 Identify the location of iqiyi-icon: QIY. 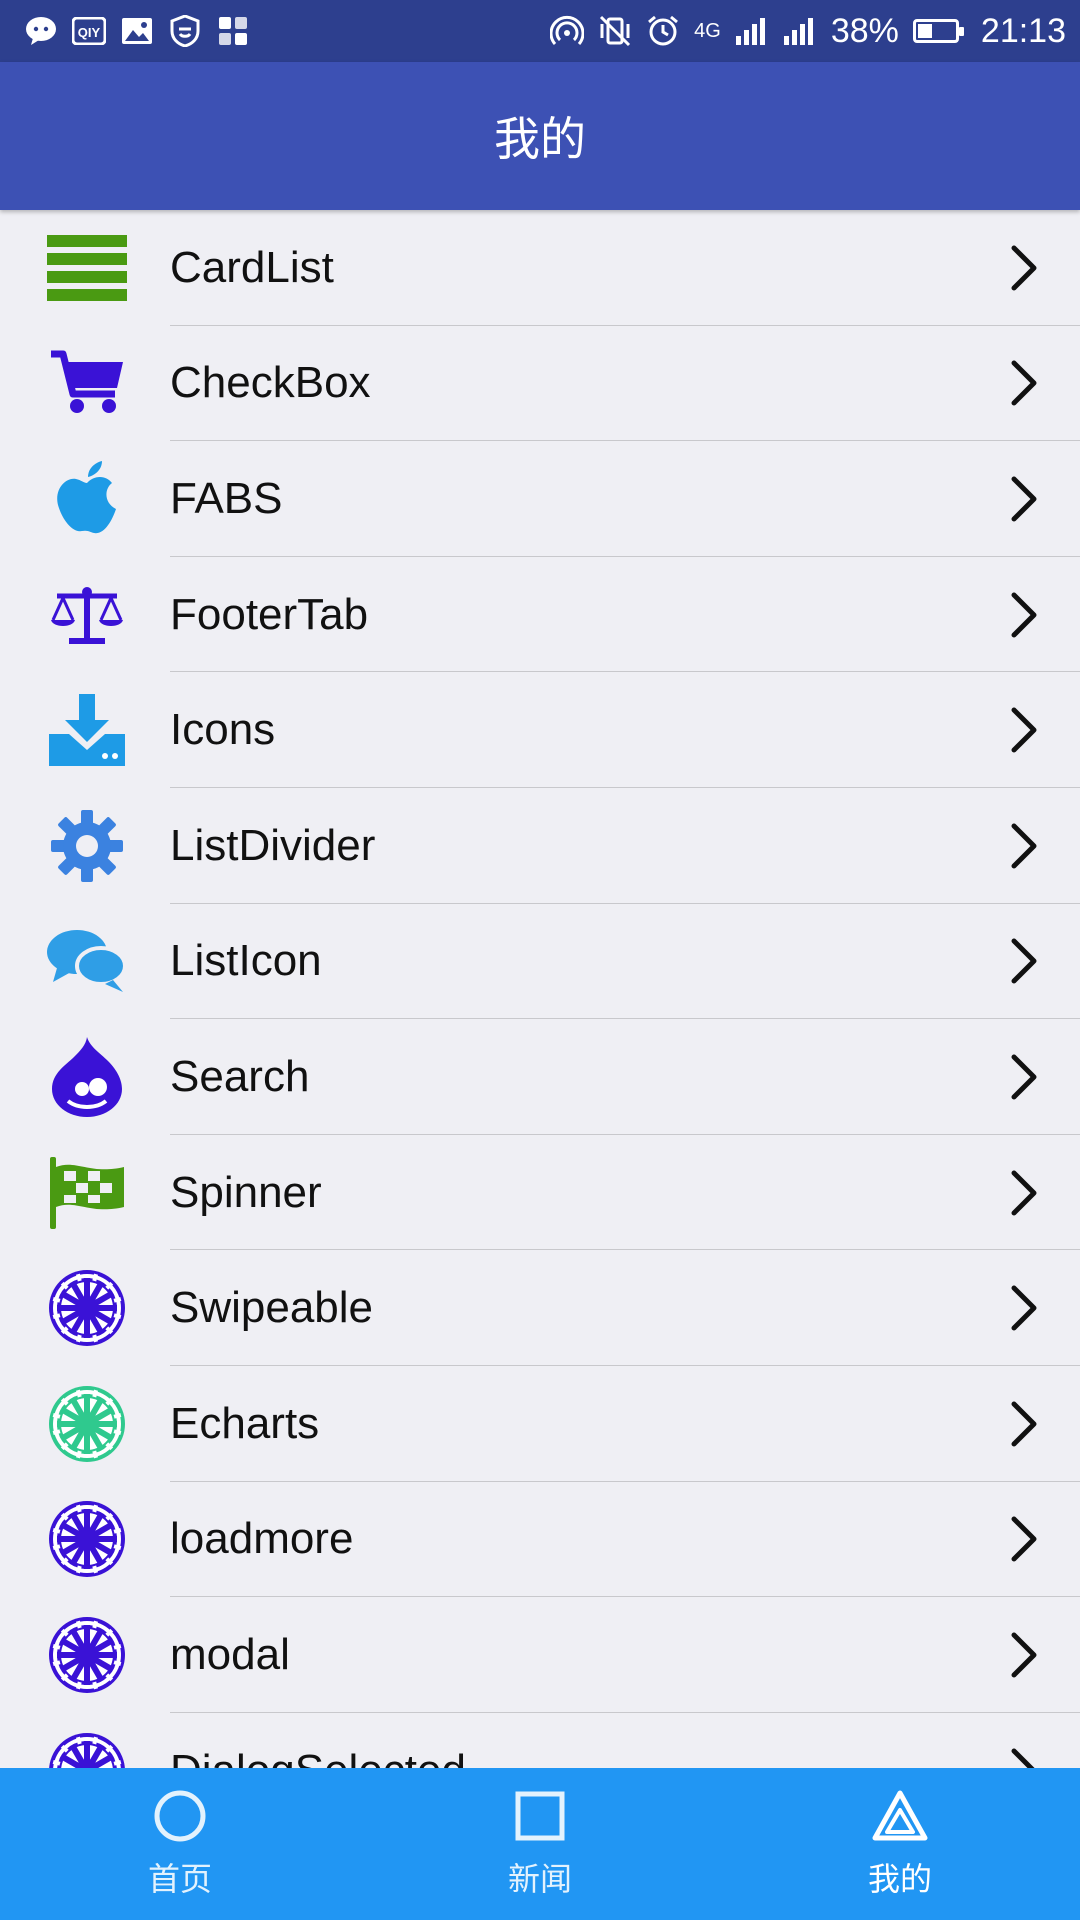
(89, 31).